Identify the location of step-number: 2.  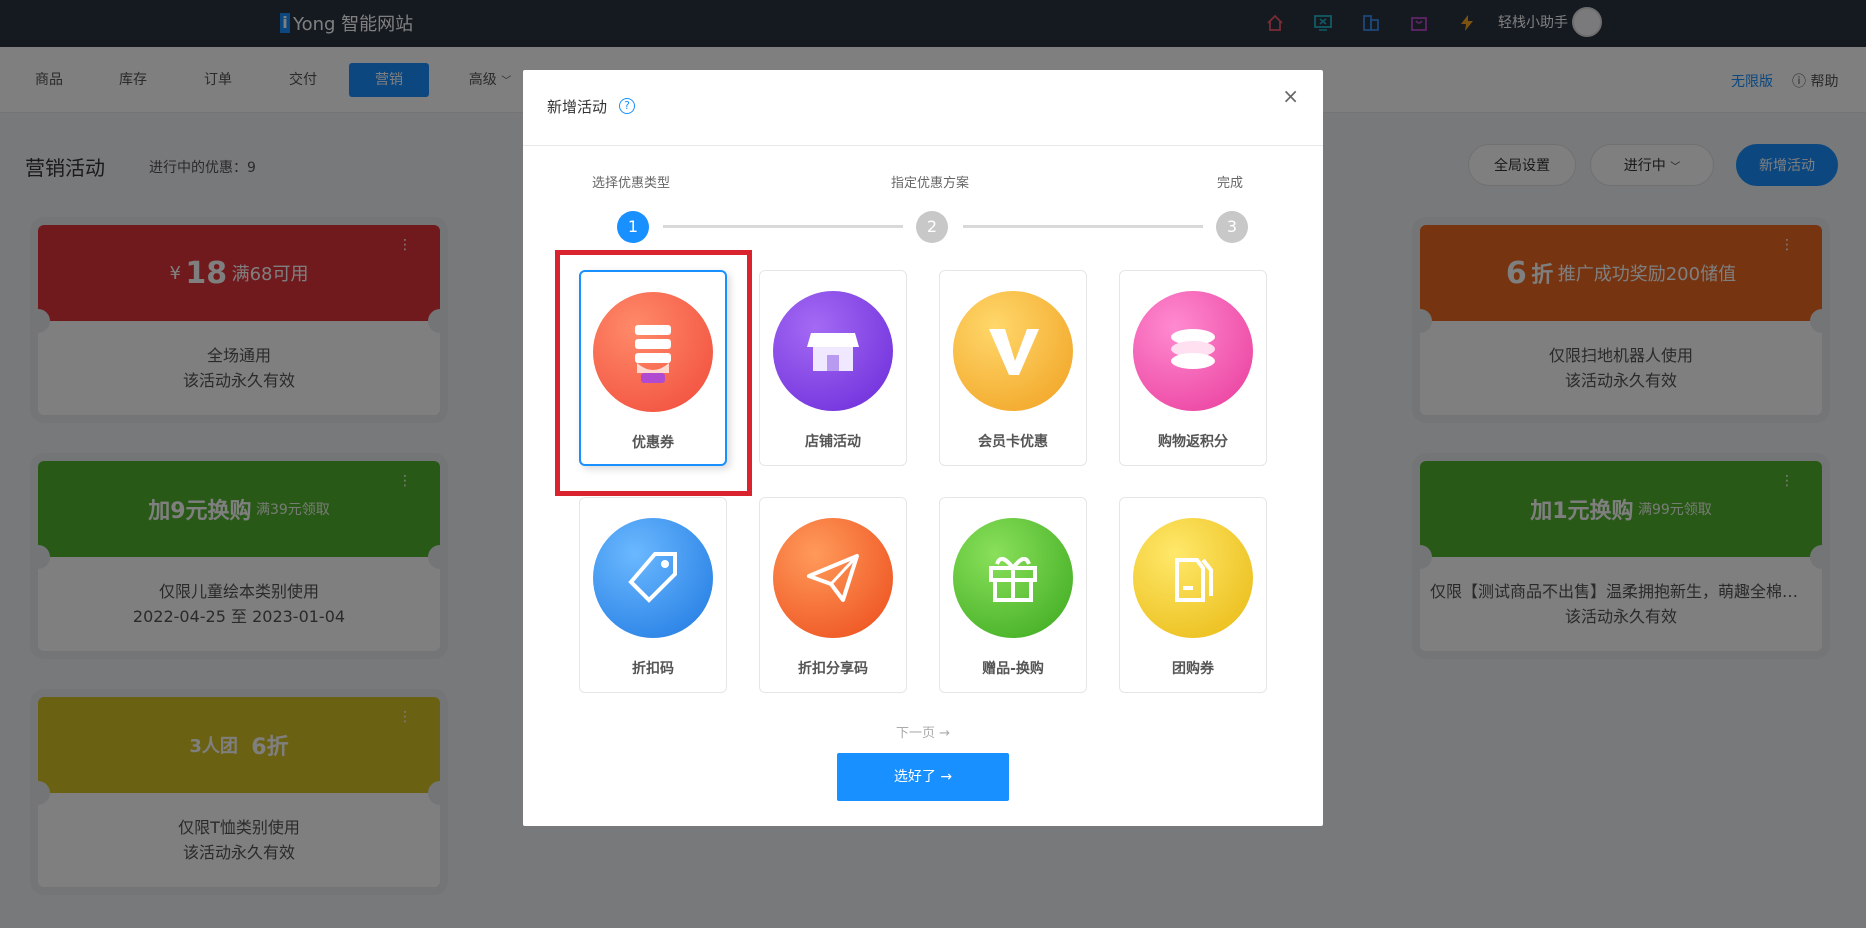
(932, 227).